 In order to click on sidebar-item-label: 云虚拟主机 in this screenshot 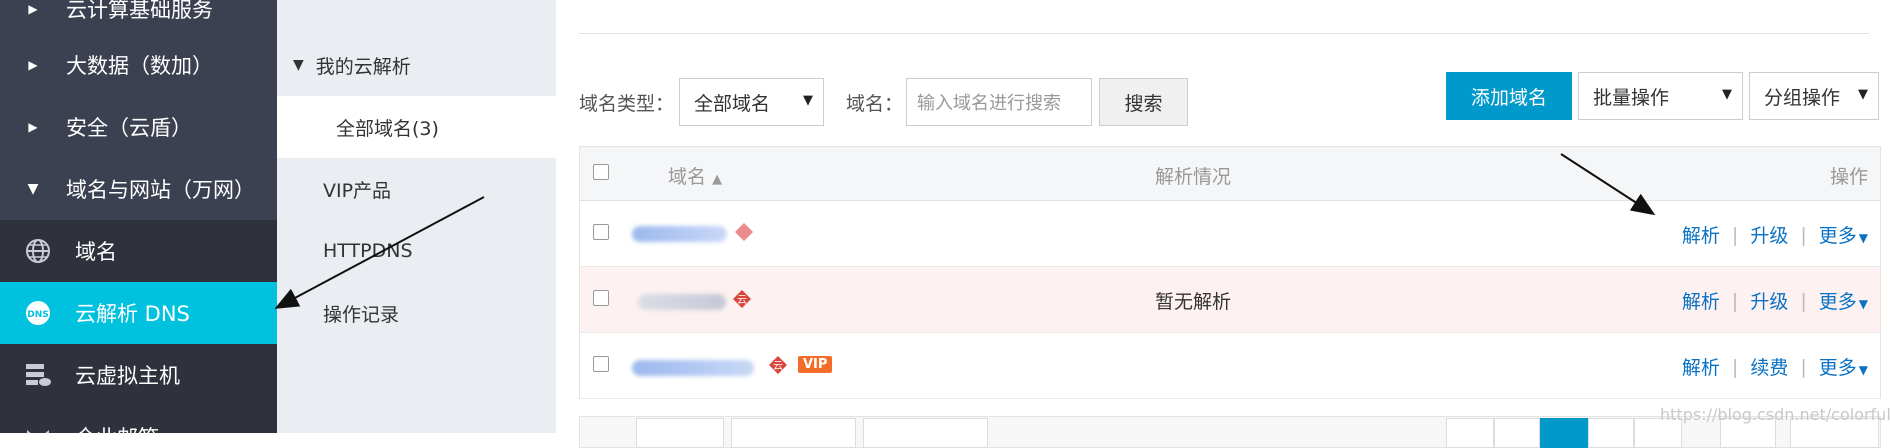, I will do `click(127, 376)`.